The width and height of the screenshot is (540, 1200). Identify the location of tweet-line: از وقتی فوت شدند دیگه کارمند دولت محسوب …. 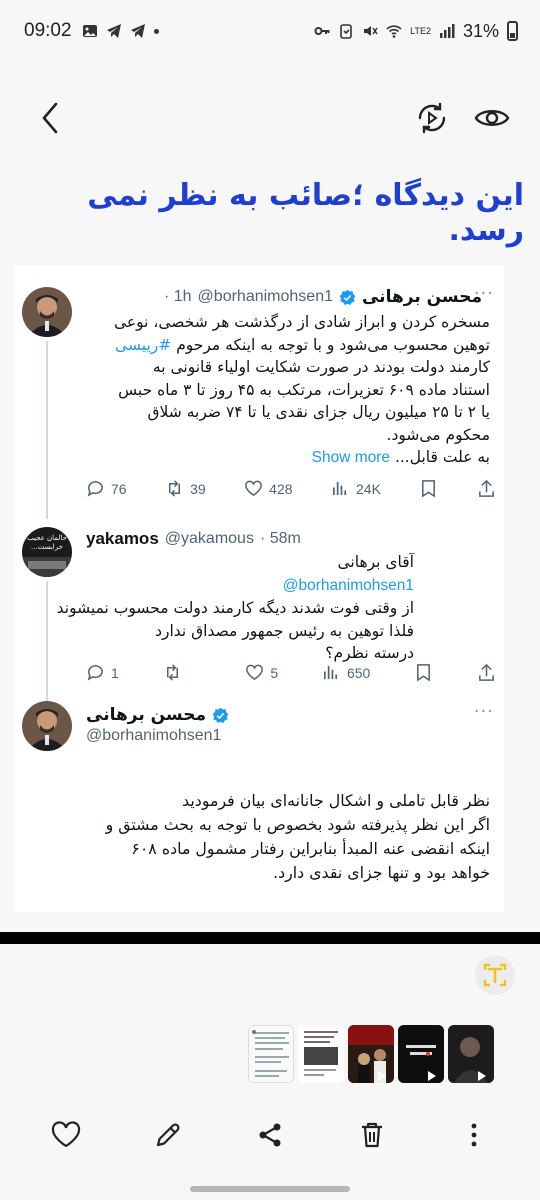
(235, 608).